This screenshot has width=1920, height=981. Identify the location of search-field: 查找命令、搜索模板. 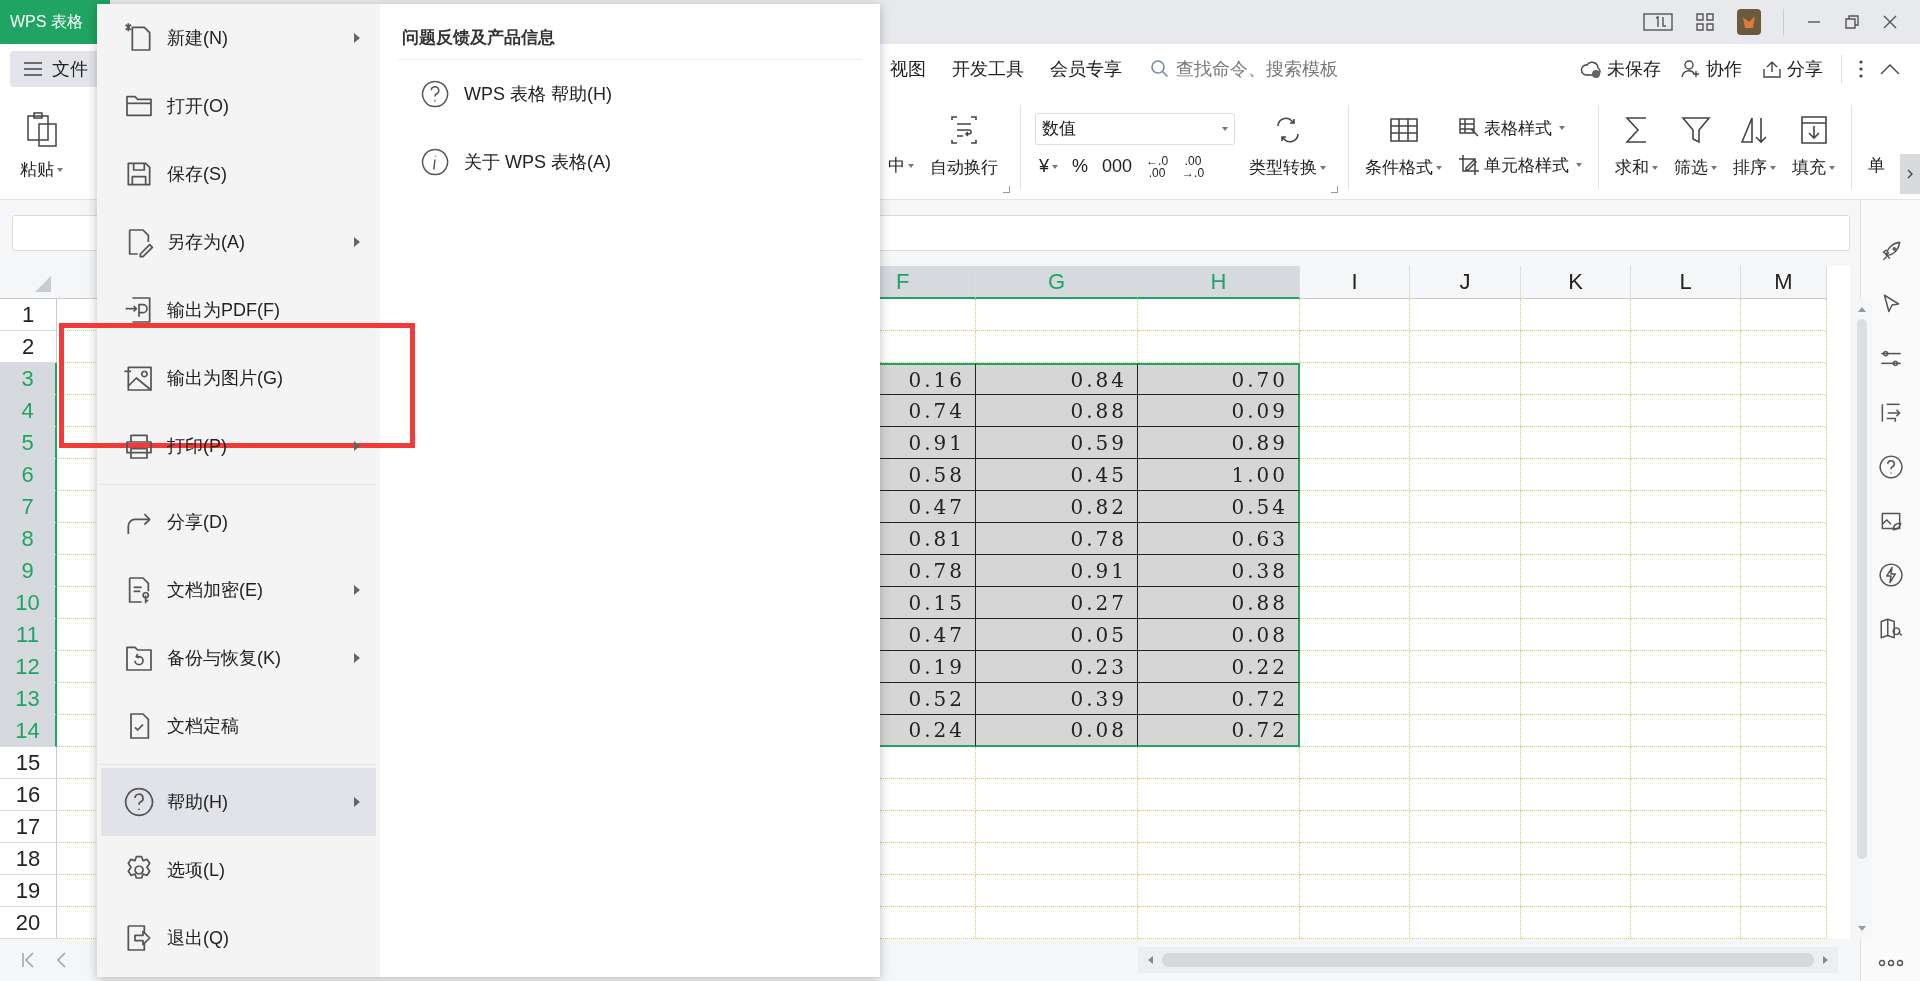
(1264, 69).